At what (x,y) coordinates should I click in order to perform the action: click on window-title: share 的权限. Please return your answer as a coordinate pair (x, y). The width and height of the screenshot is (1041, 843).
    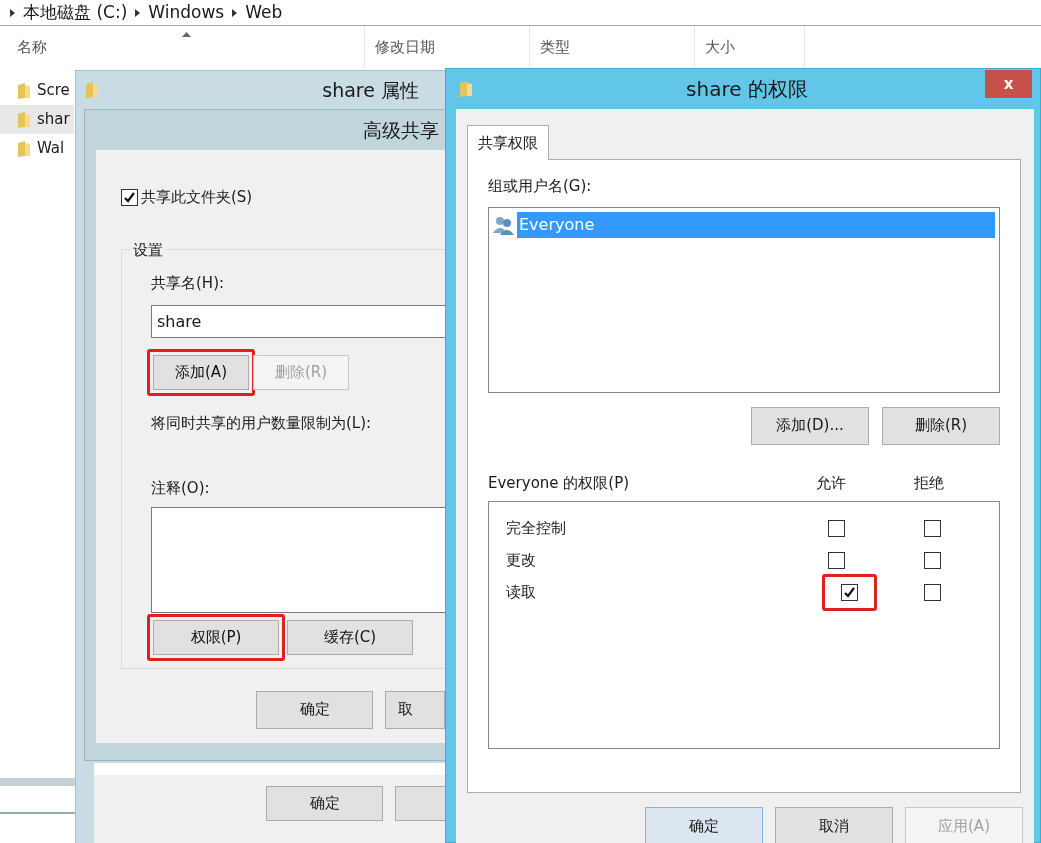
    Looking at the image, I should click on (747, 89).